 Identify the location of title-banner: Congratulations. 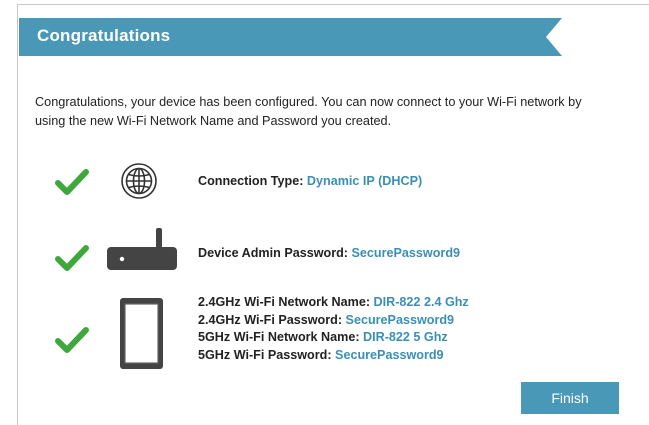
(290, 37).